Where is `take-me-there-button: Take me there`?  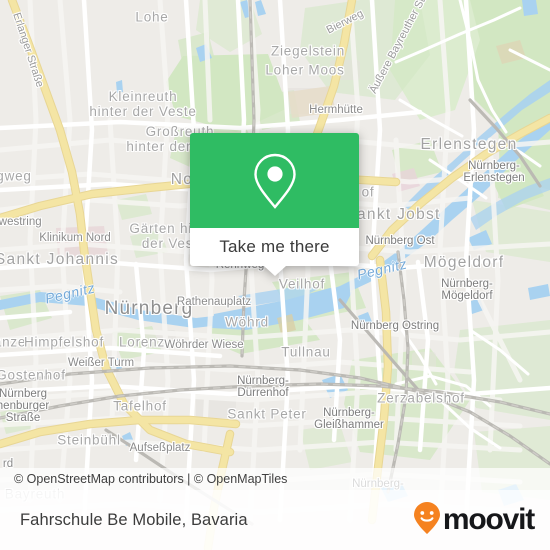 take-me-there-button: Take me there is located at coordinates (274, 247).